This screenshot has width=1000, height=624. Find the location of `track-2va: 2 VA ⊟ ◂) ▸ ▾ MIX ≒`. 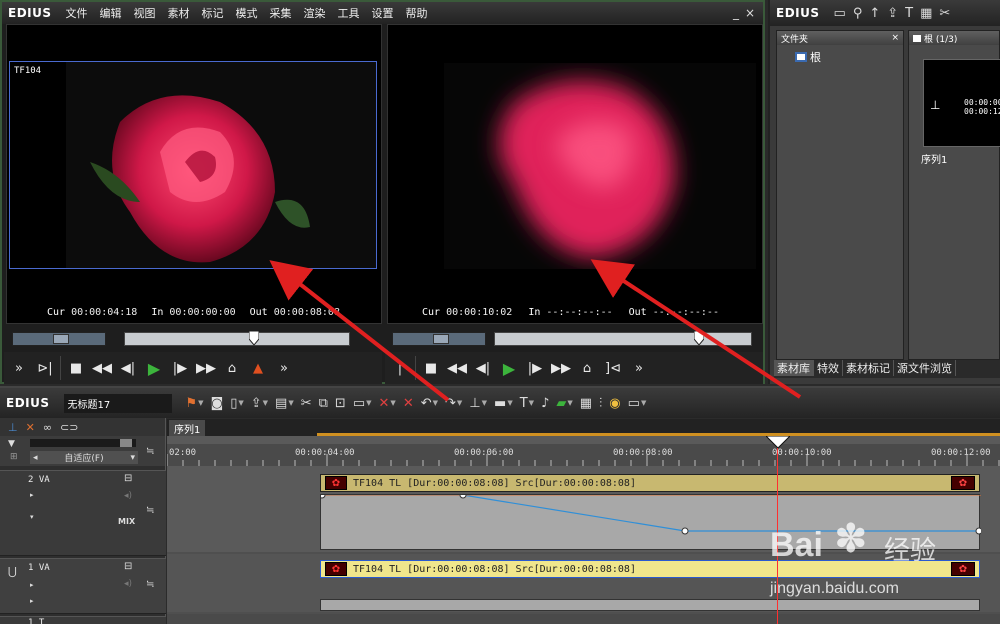

track-2va: 2 VA ⊟ ◂) ▸ ▾ MIX ≒ is located at coordinates (83, 513).